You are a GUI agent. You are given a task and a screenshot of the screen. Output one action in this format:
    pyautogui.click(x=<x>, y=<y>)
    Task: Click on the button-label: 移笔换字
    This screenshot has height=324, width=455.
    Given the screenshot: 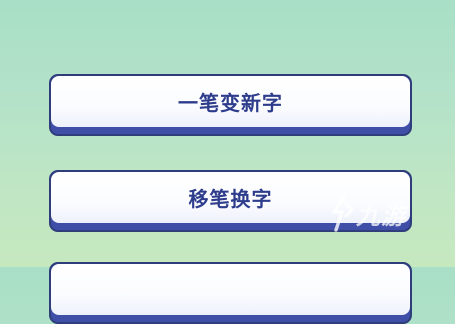 What is the action you would take?
    pyautogui.click(x=230, y=199)
    